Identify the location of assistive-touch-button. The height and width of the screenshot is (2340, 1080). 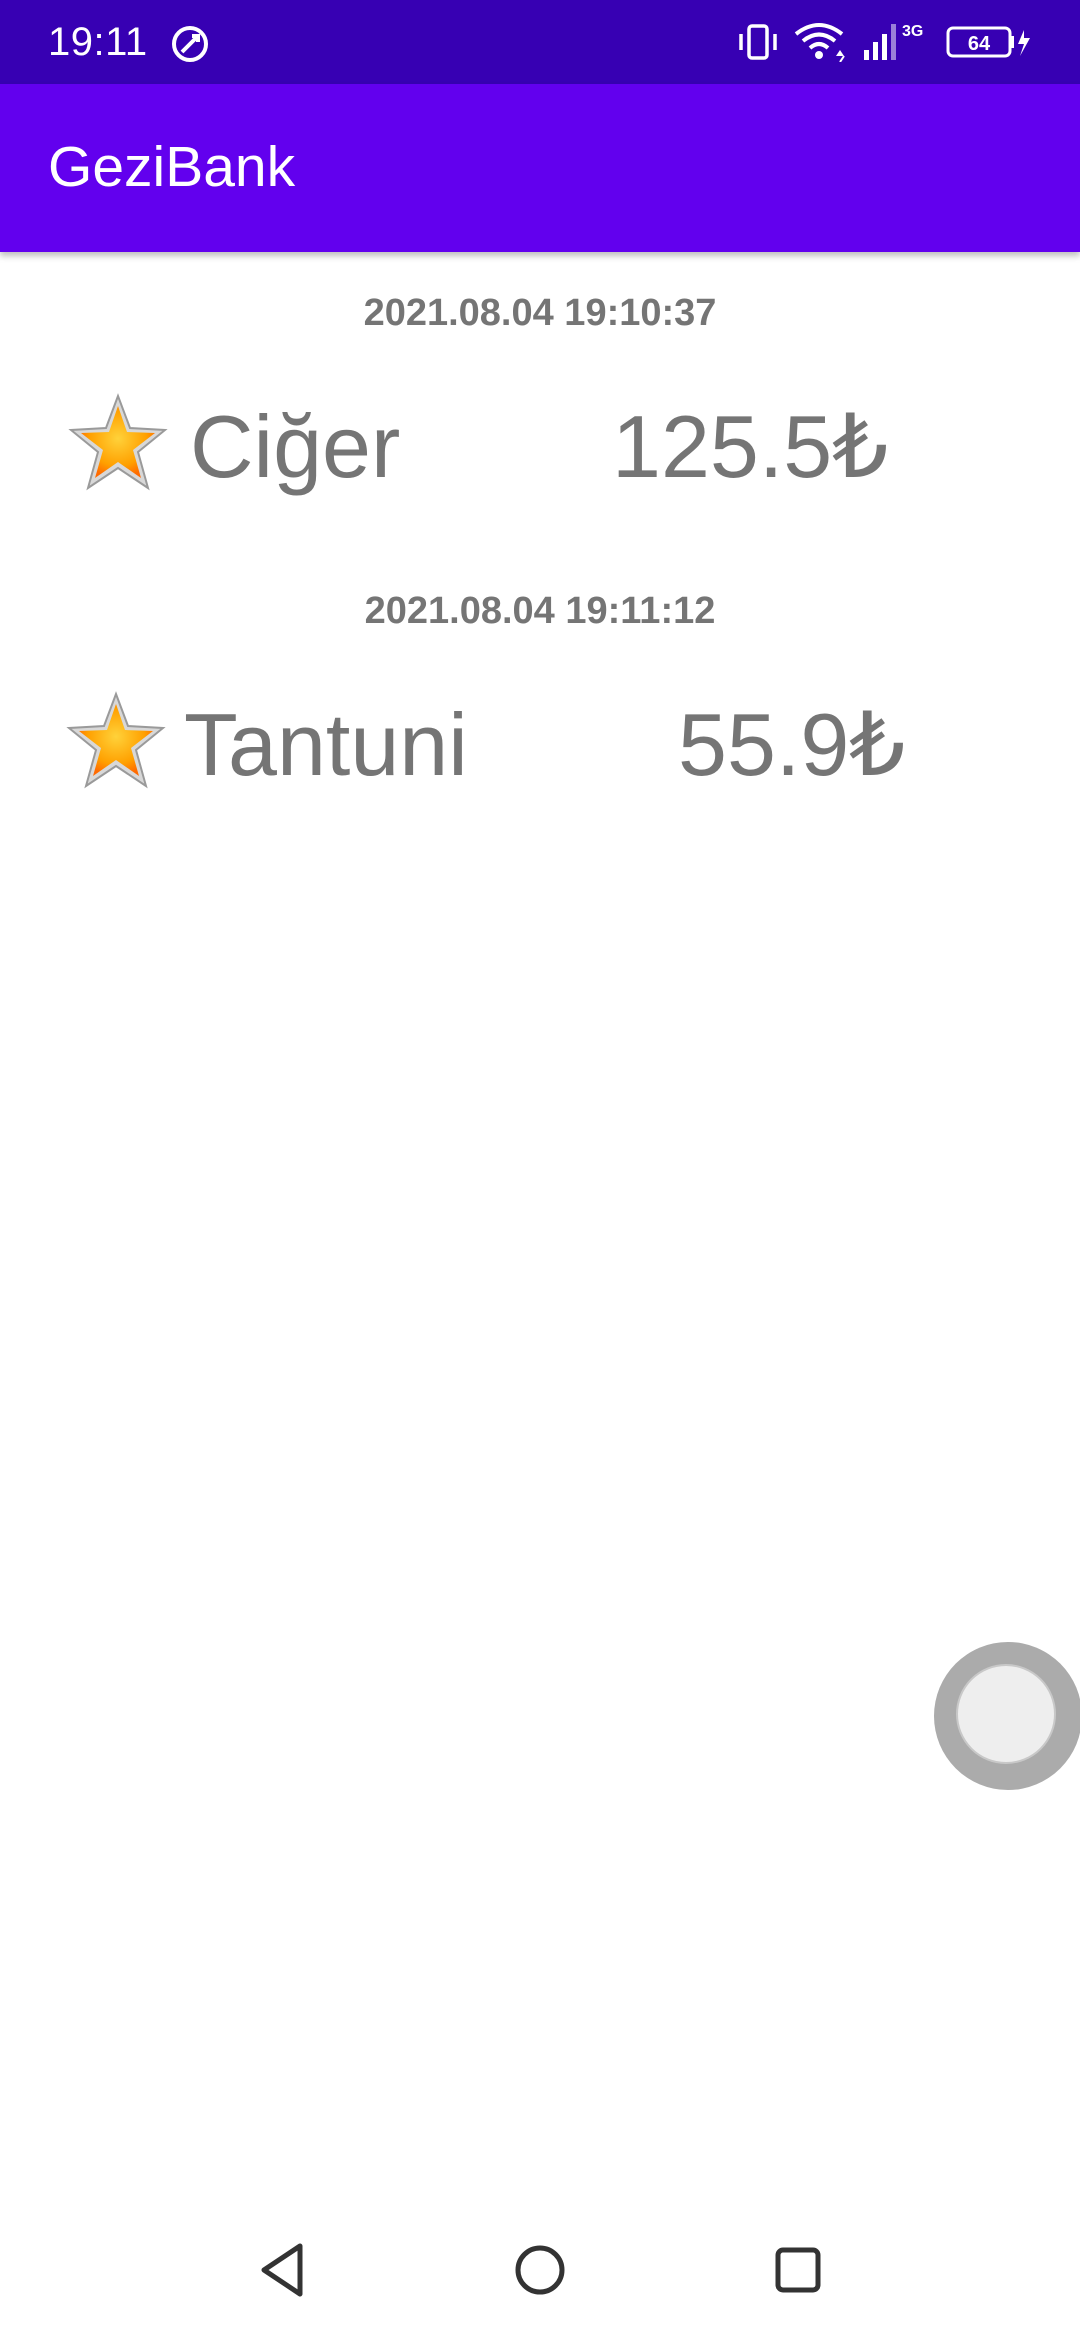
(1007, 1716).